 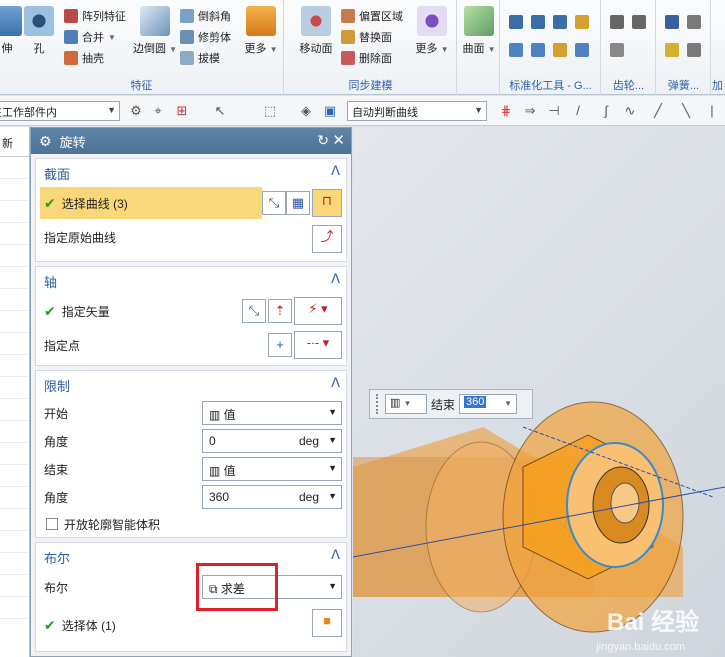 What do you see at coordinates (272, 497) in the screenshot?
I see `end-angle-input: 360 deg ▼` at bounding box center [272, 497].